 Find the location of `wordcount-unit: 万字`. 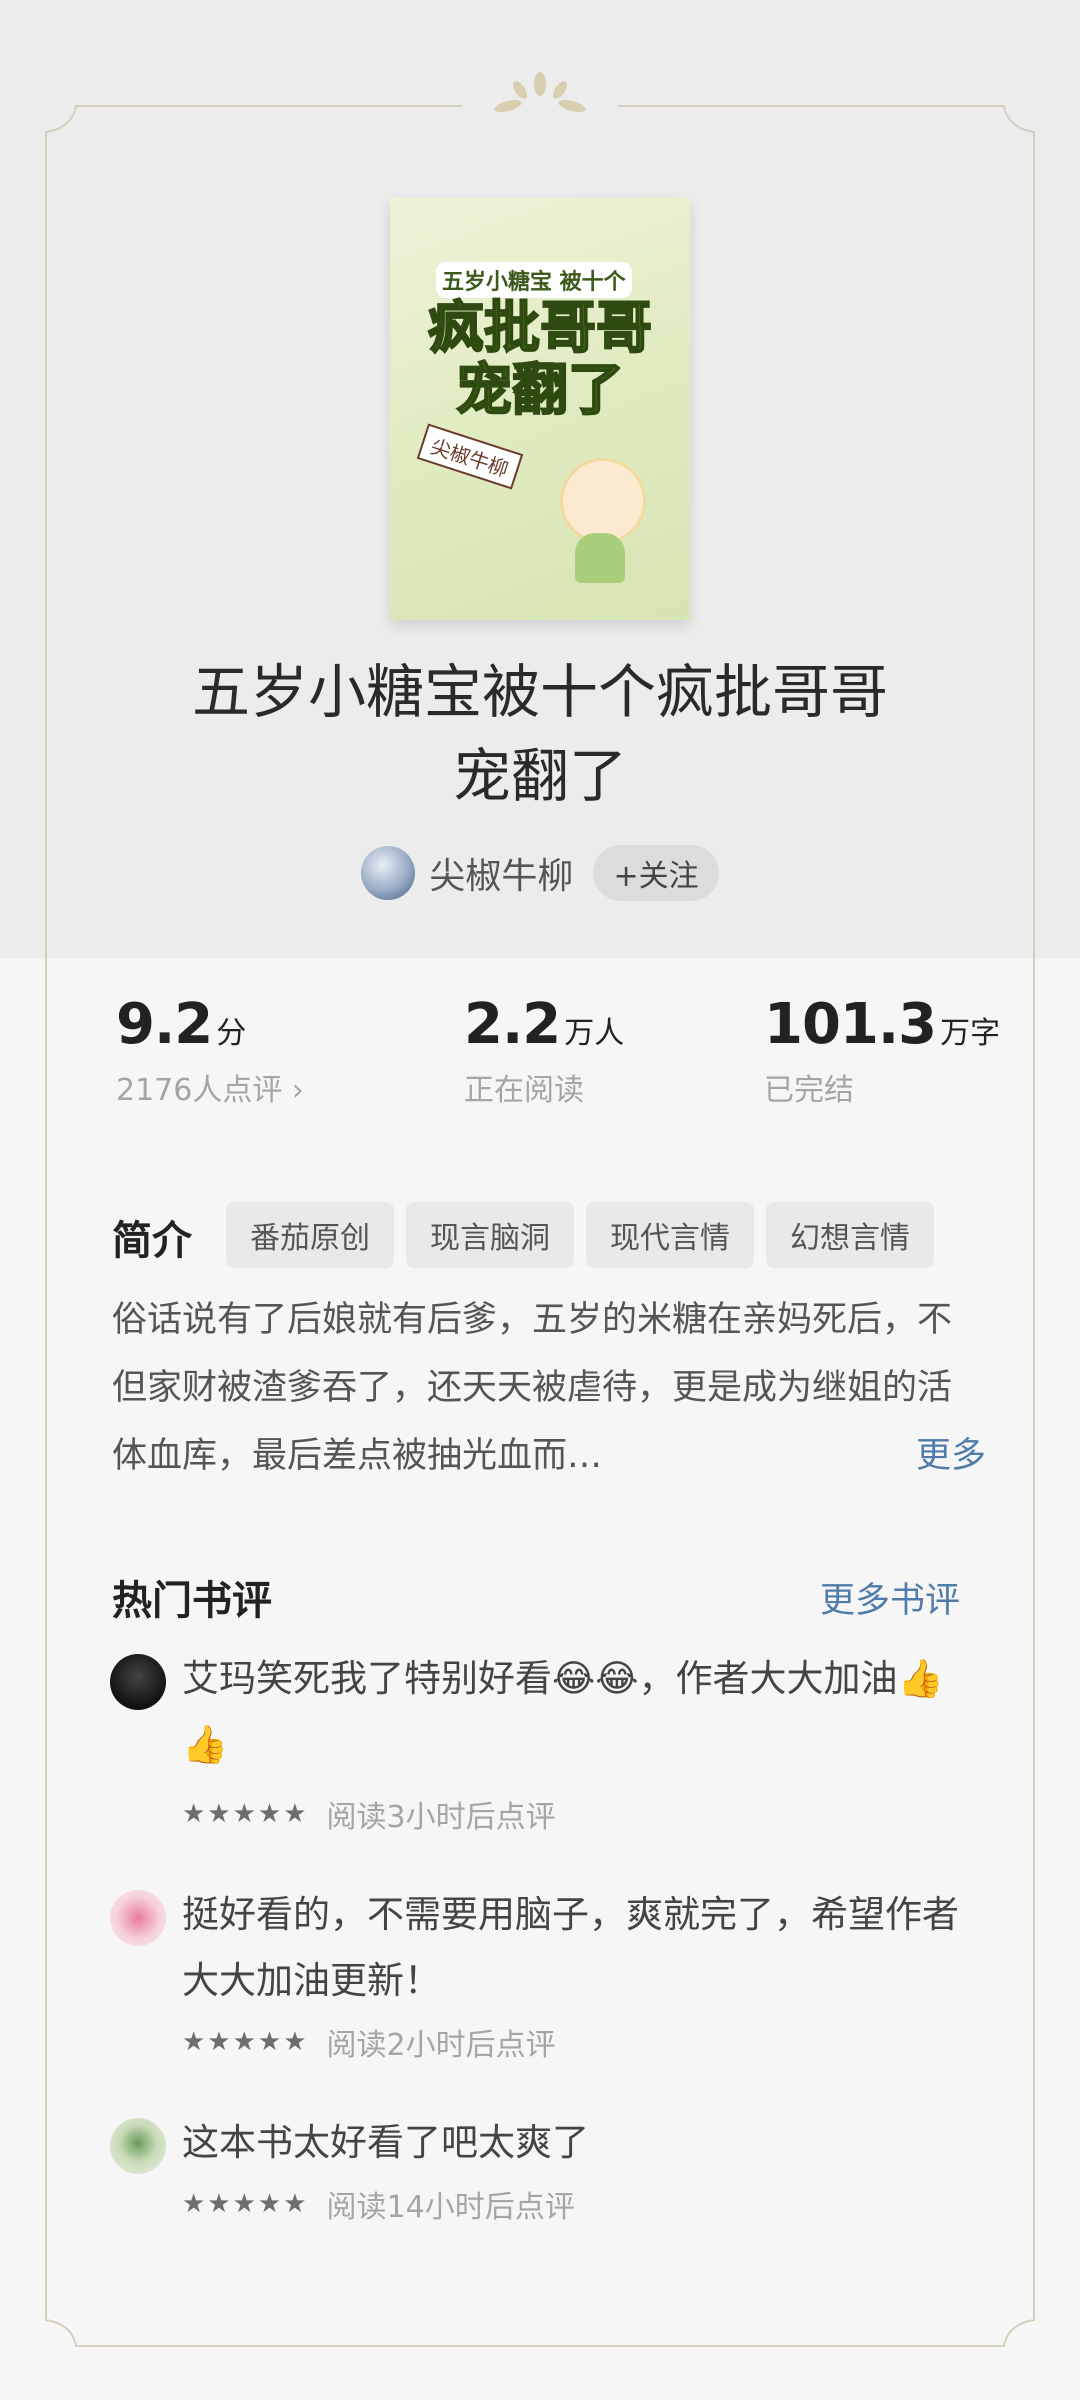

wordcount-unit: 万字 is located at coordinates (970, 1033).